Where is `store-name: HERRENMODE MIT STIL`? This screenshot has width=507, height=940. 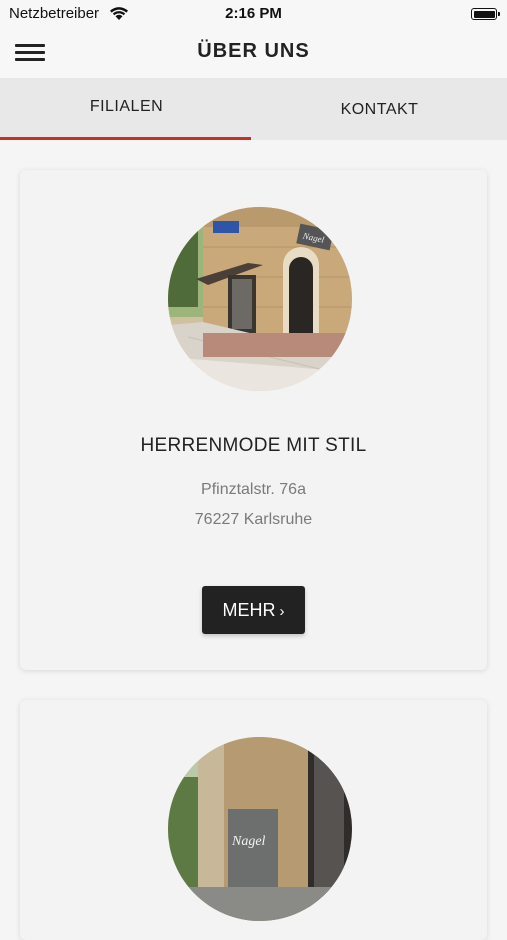
store-name: HERRENMODE MIT STIL is located at coordinates (253, 445).